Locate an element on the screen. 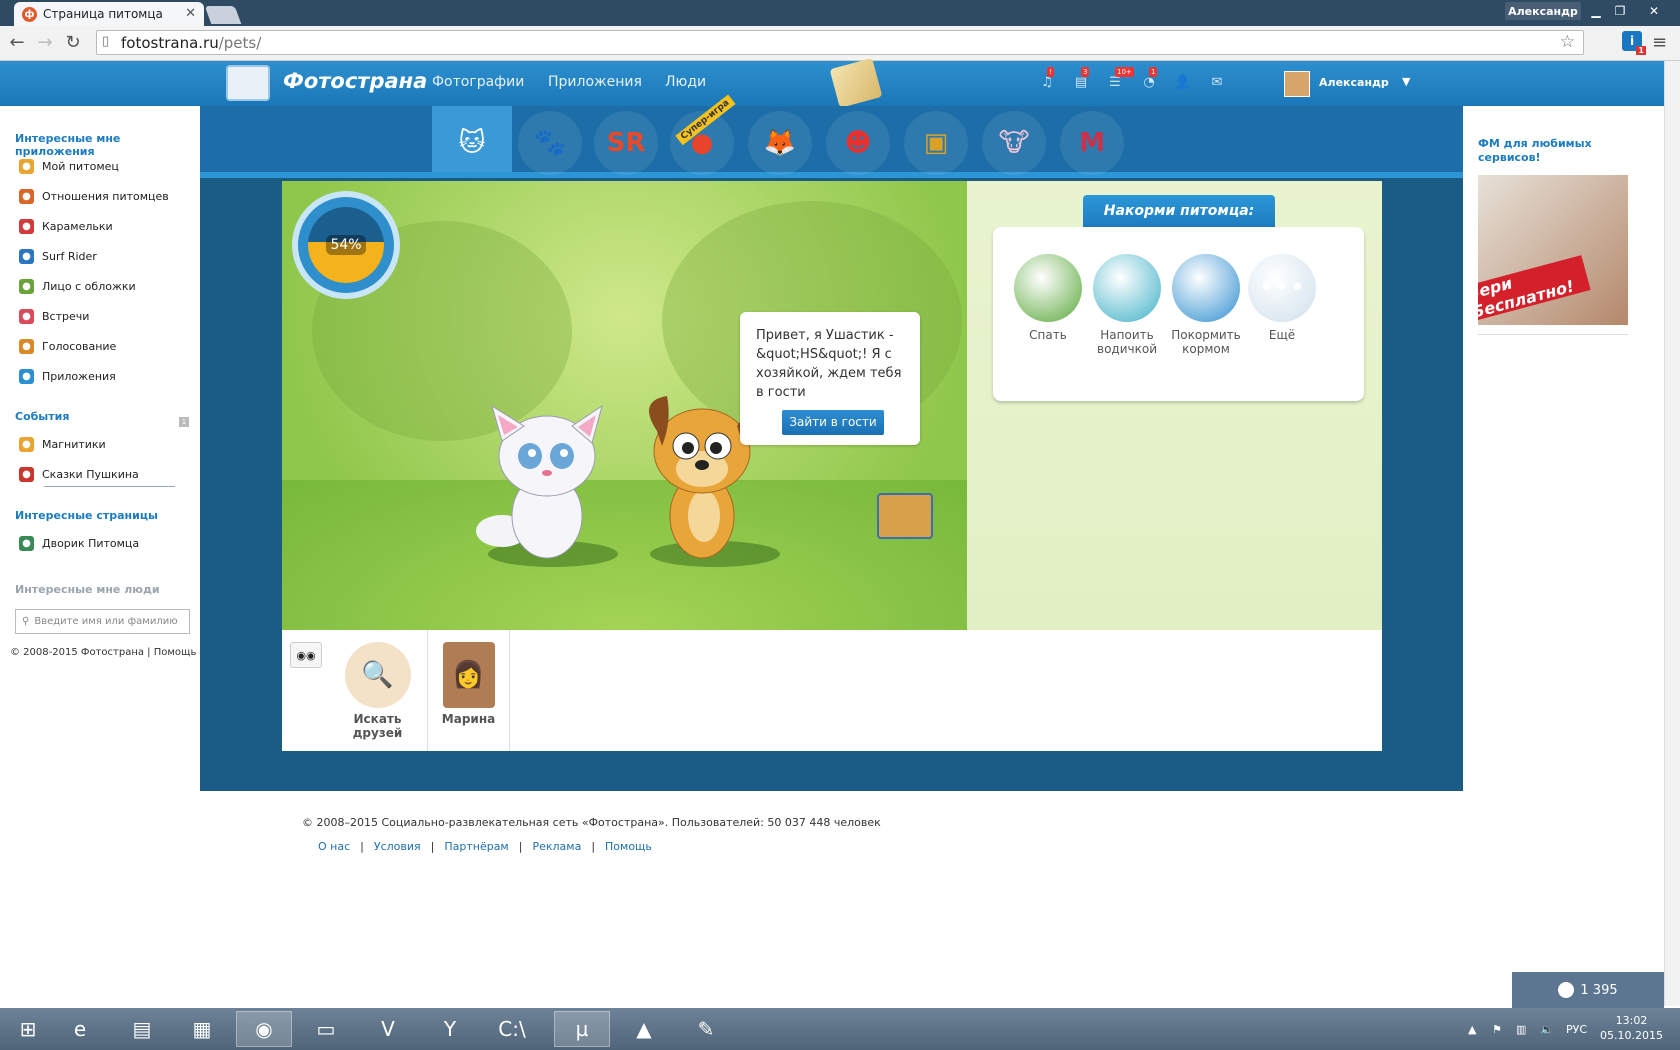 This screenshot has height=1050, width=1680. footer-link: Партнёрам is located at coordinates (476, 846).